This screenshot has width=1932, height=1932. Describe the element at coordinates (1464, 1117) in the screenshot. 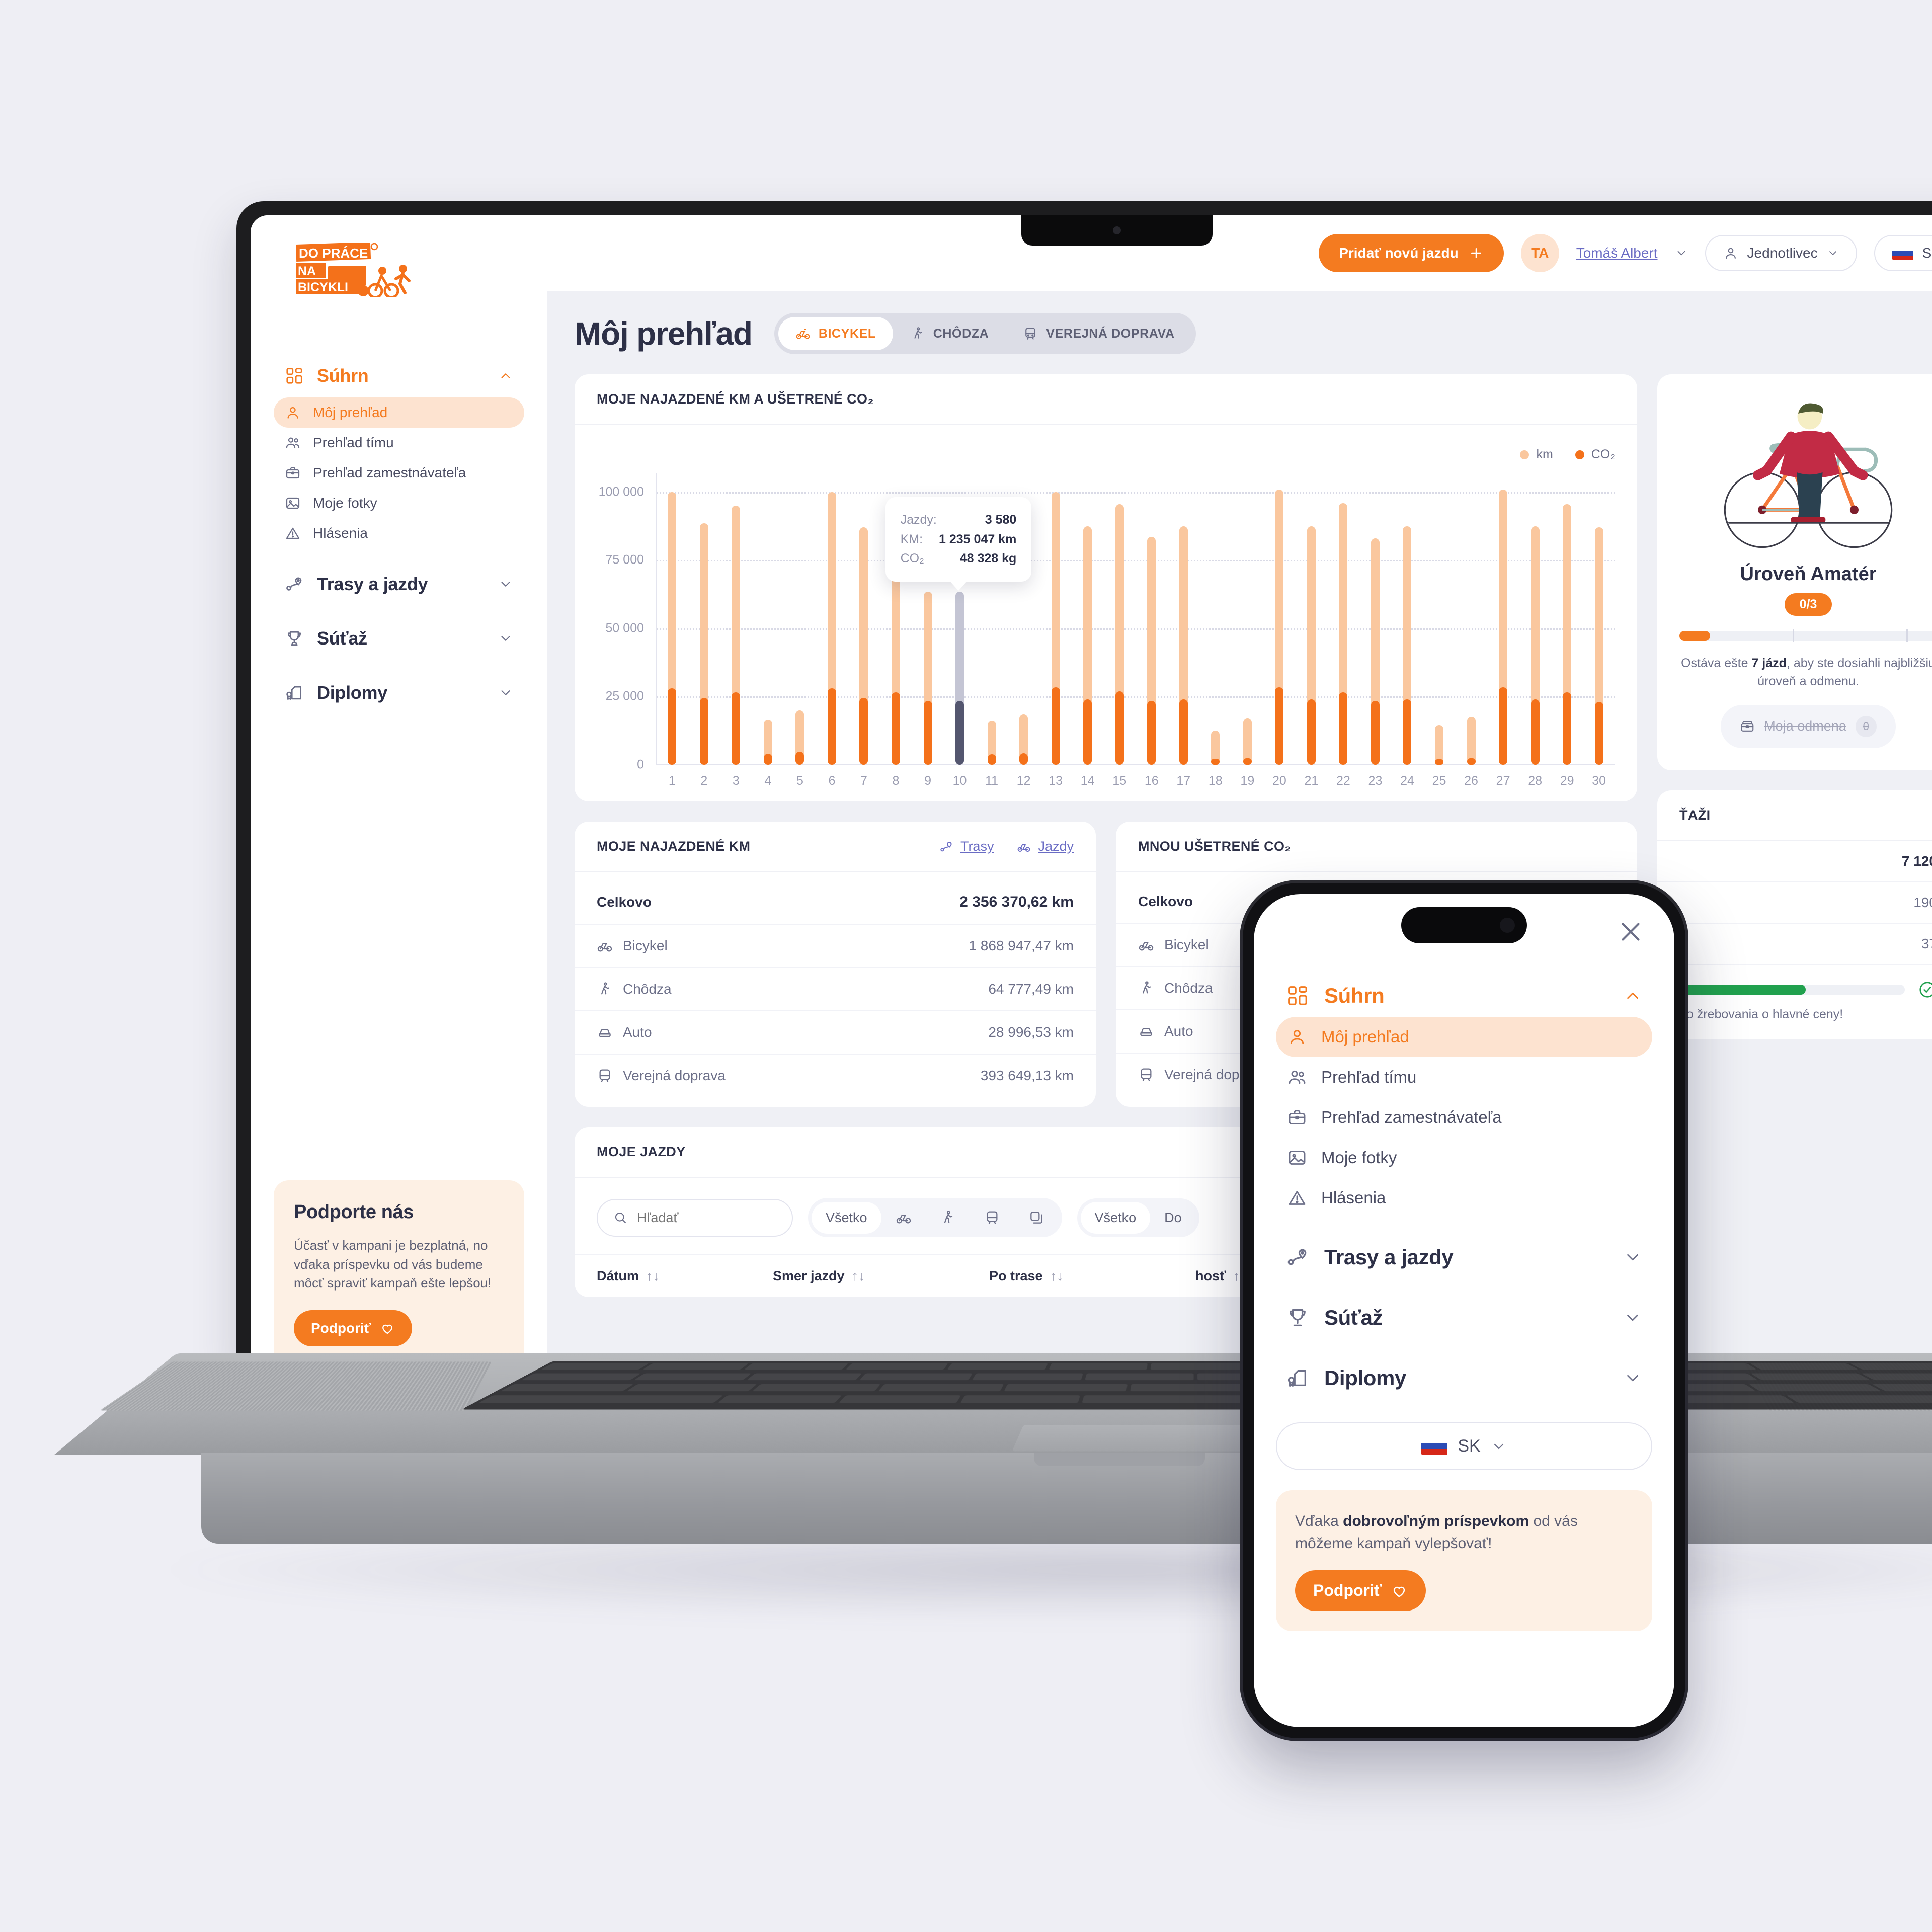

I see `phone-item-prehlad-zamestnavatela: Prehľad zamestnávateľa` at that location.